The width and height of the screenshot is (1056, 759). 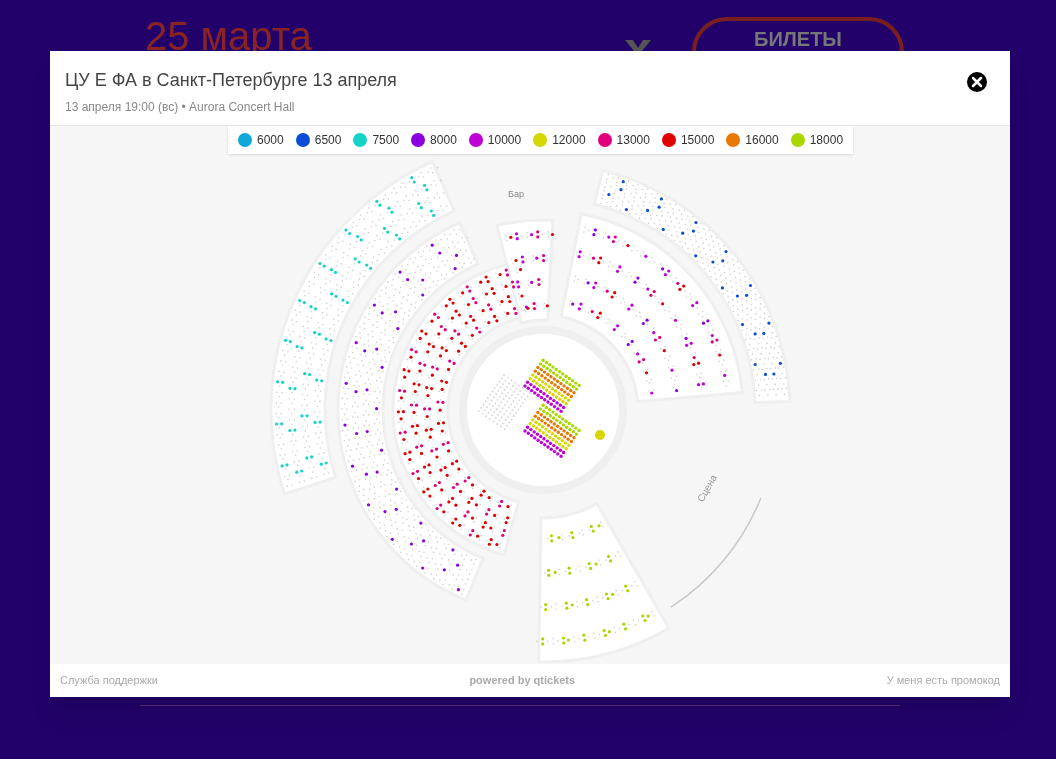 I want to click on price-label: 6500, so click(x=328, y=140).